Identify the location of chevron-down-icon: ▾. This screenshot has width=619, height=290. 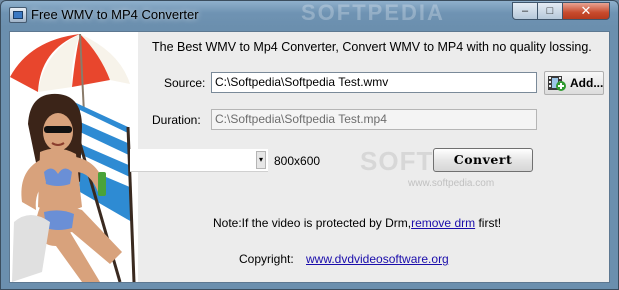
(261, 160).